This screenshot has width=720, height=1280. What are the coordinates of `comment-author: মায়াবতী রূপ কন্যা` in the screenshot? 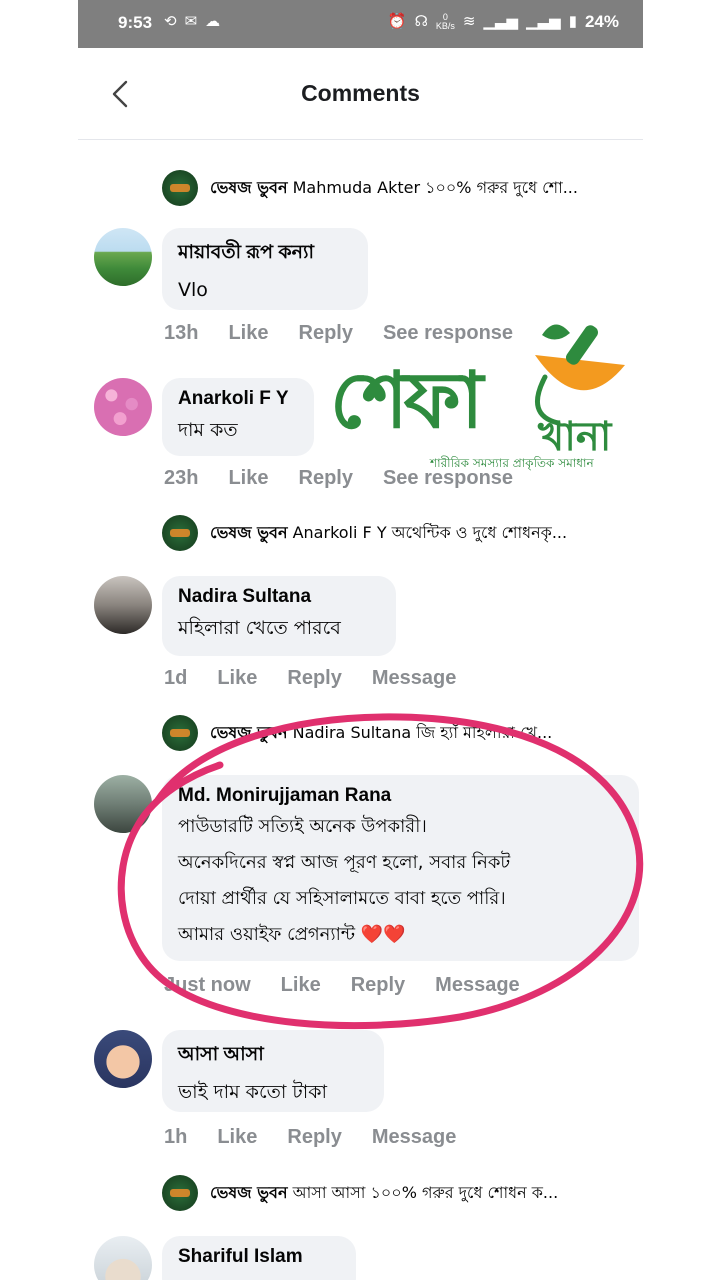 It's located at (265, 254).